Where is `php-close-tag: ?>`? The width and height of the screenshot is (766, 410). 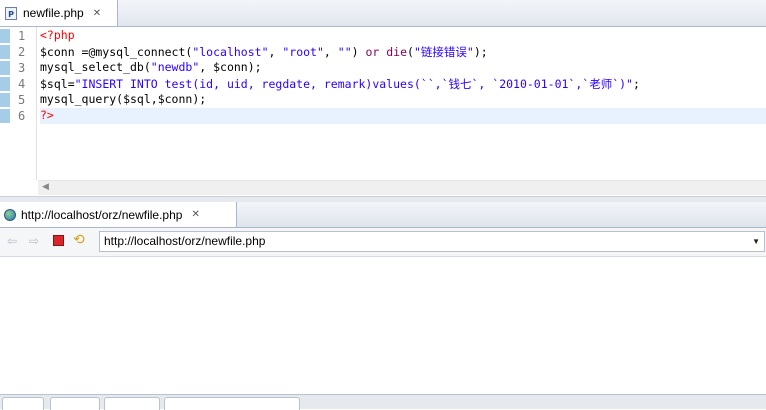
php-close-tag: ?> is located at coordinates (47, 115).